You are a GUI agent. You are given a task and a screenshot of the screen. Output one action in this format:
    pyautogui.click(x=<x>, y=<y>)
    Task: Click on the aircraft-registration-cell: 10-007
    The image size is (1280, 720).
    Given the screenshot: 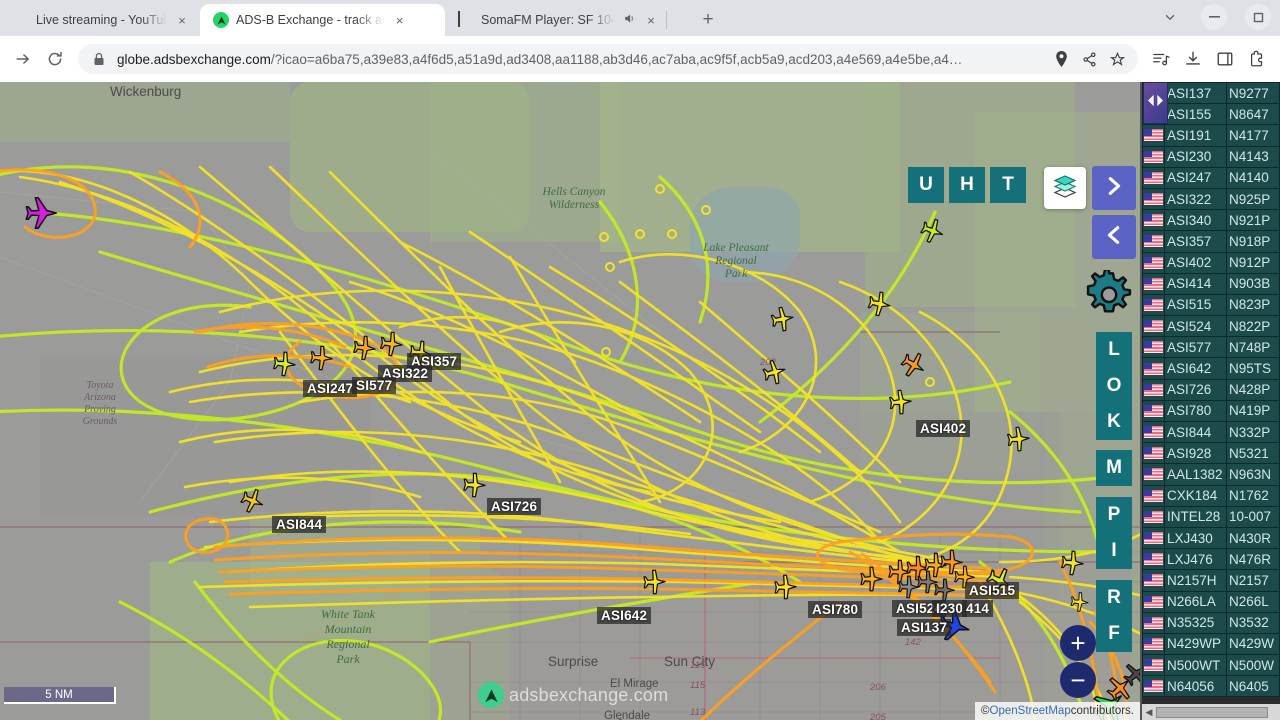 What is the action you would take?
    pyautogui.click(x=1253, y=516)
    